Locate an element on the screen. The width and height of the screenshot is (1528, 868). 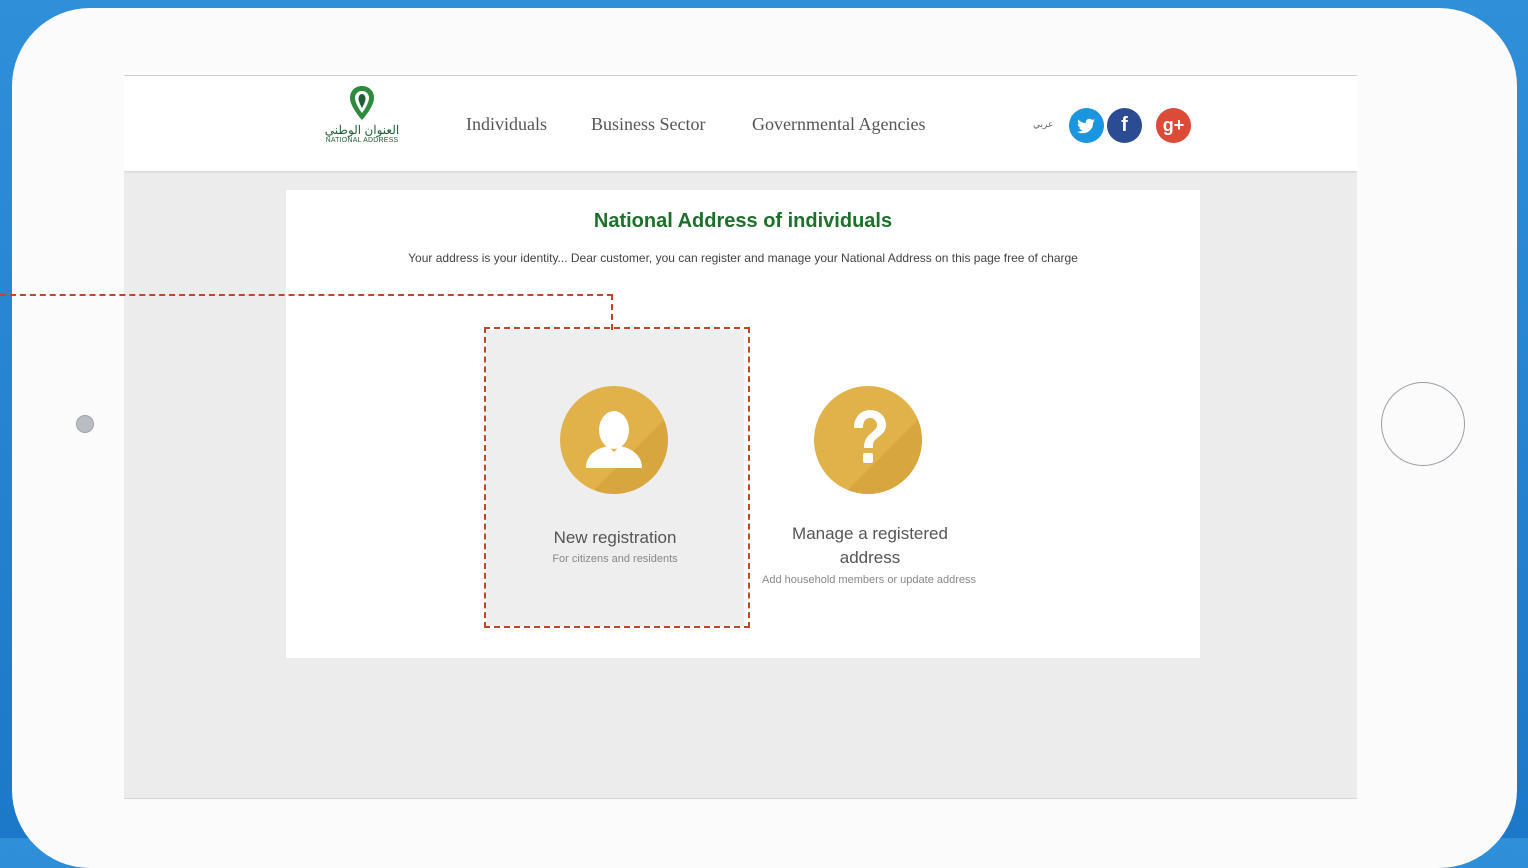
nav-link-individuals: Individuals is located at coordinates (506, 124).